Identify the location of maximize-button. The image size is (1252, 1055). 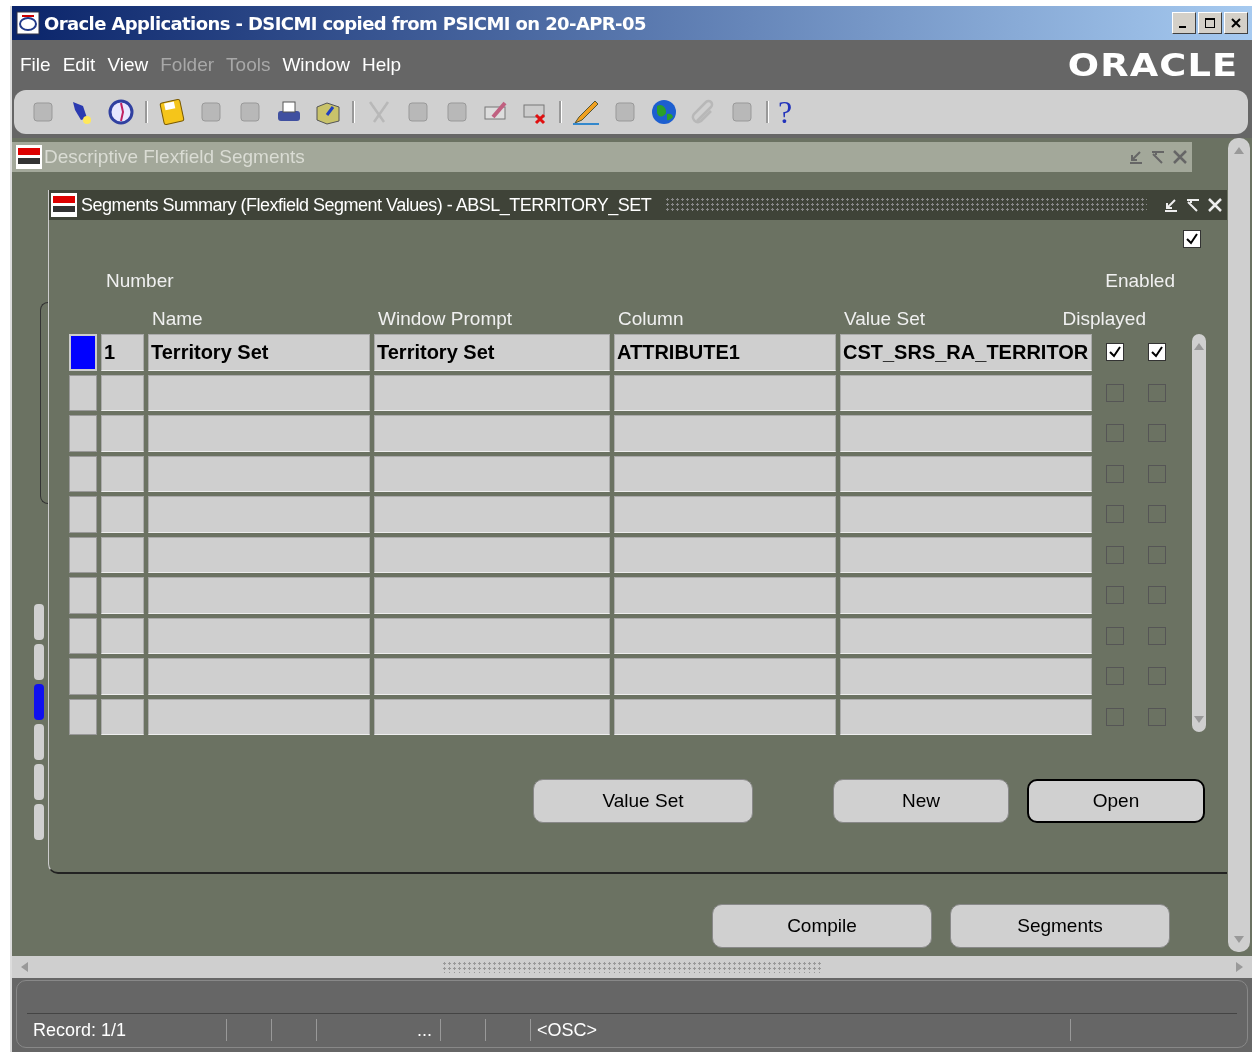
(1210, 23).